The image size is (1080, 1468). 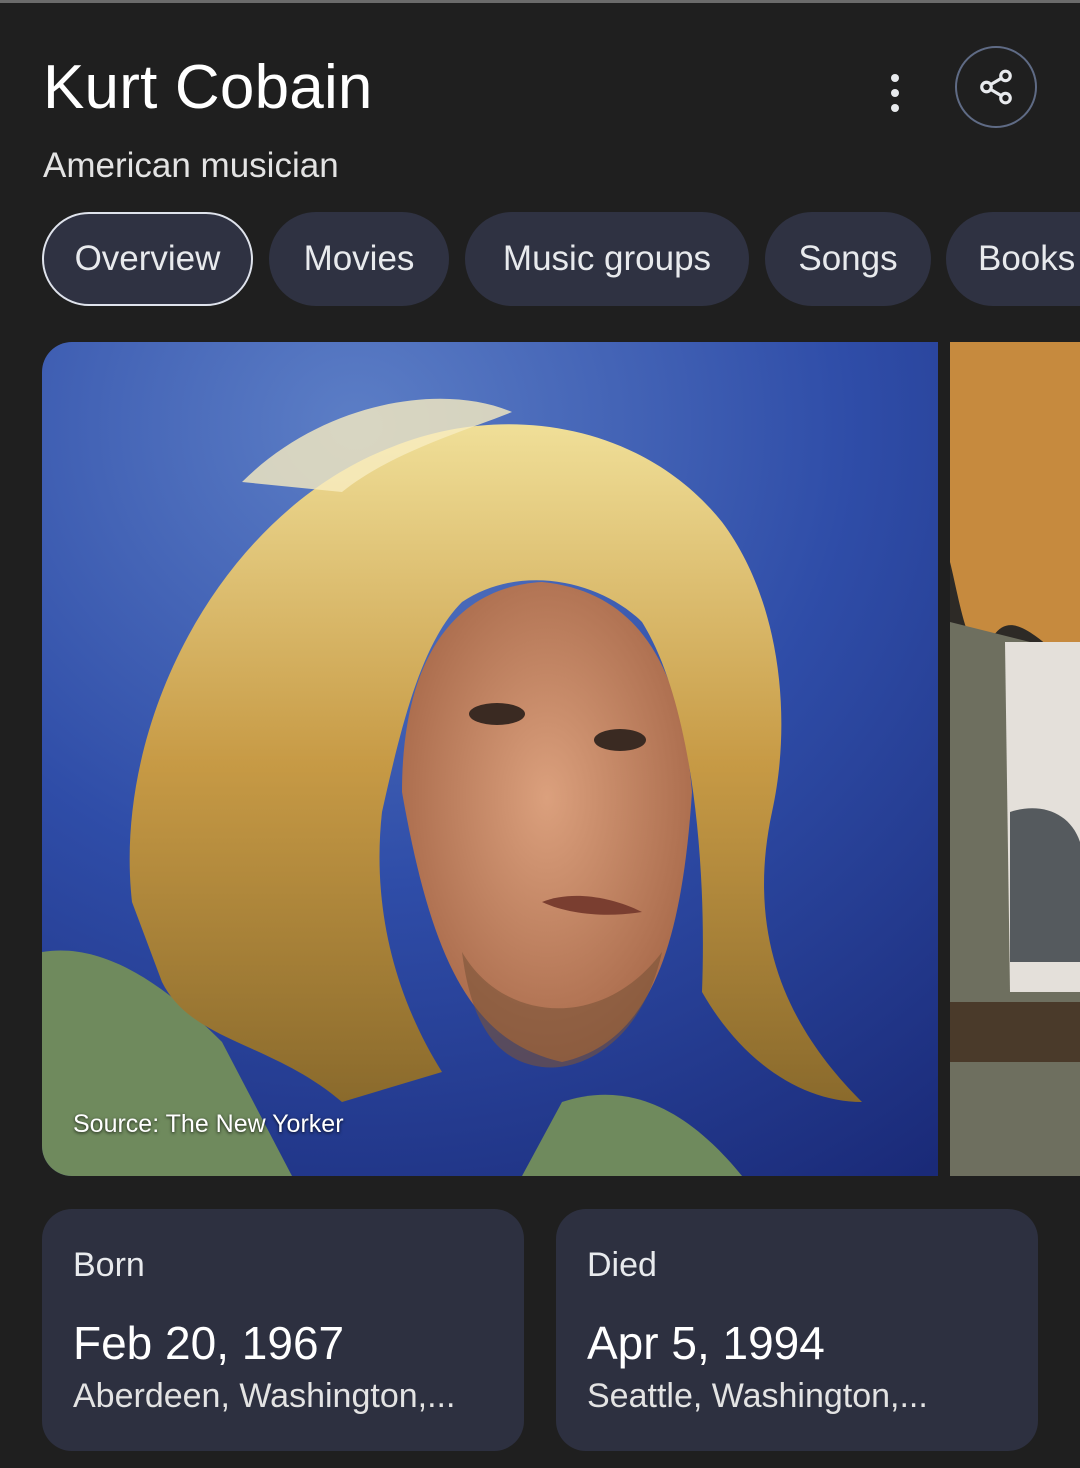 I want to click on tab-songs: Songs, so click(x=848, y=259).